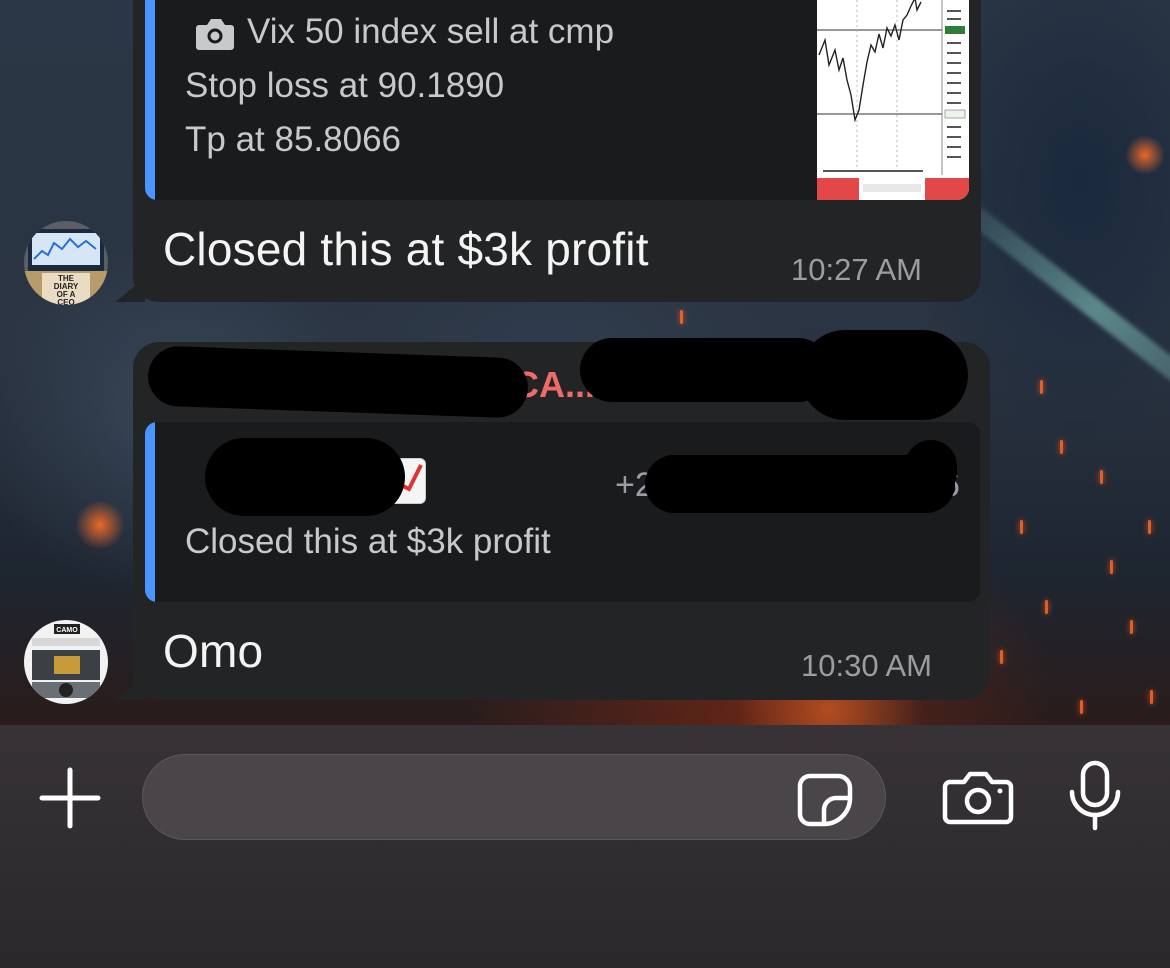 This screenshot has width=1170, height=968. What do you see at coordinates (825, 800) in the screenshot?
I see `sticker-icon` at bounding box center [825, 800].